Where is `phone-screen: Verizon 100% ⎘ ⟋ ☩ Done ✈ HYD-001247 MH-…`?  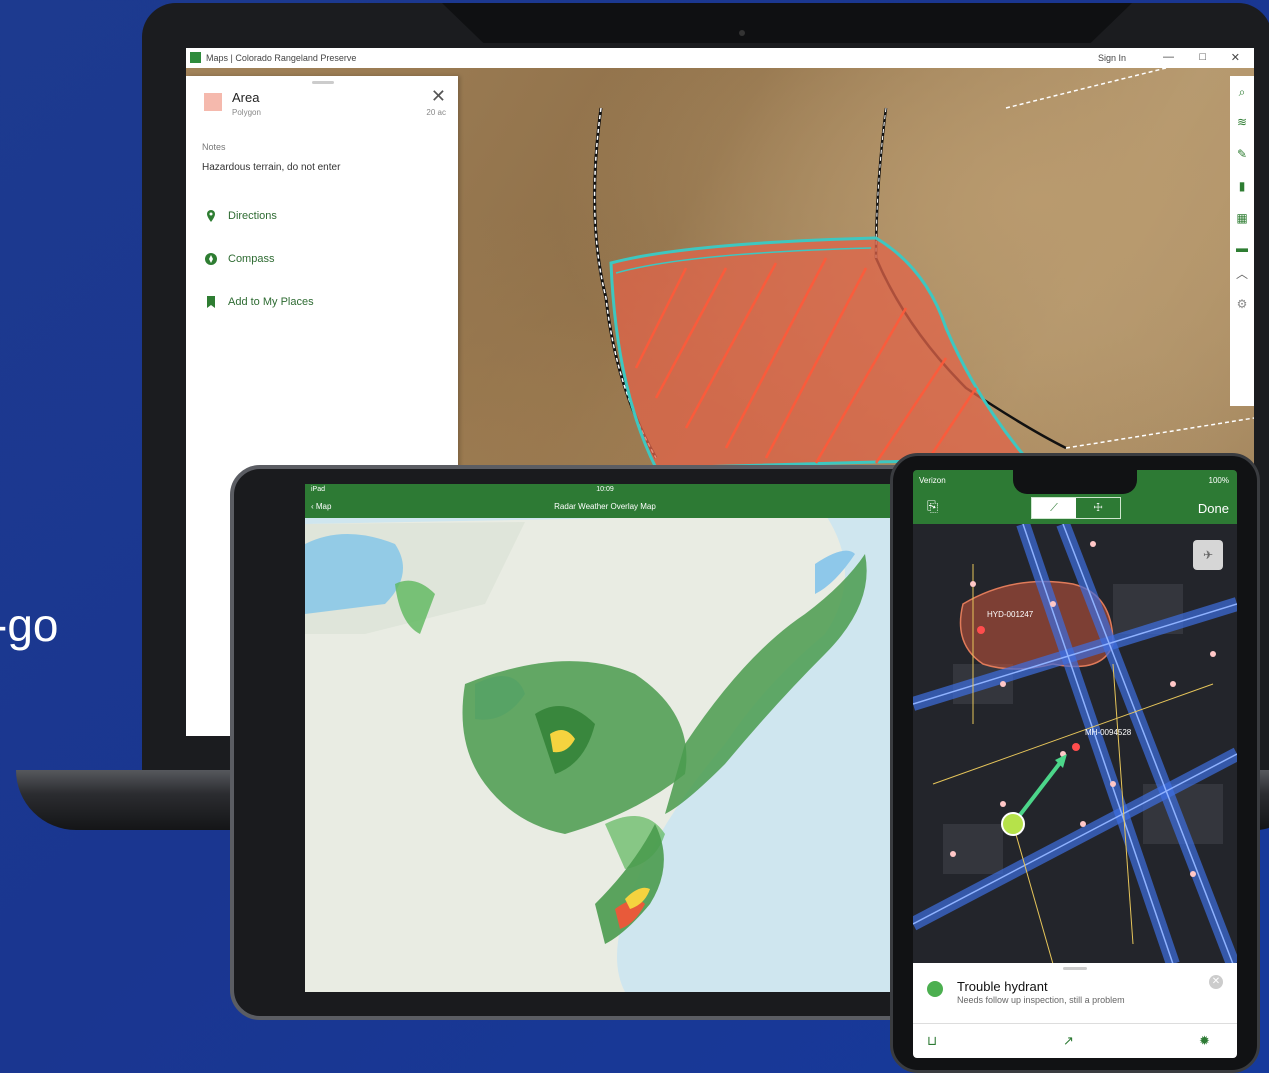 phone-screen: Verizon 100% ⎘ ⟋ ☩ Done ✈ HYD-001247 MH-… is located at coordinates (1075, 764).